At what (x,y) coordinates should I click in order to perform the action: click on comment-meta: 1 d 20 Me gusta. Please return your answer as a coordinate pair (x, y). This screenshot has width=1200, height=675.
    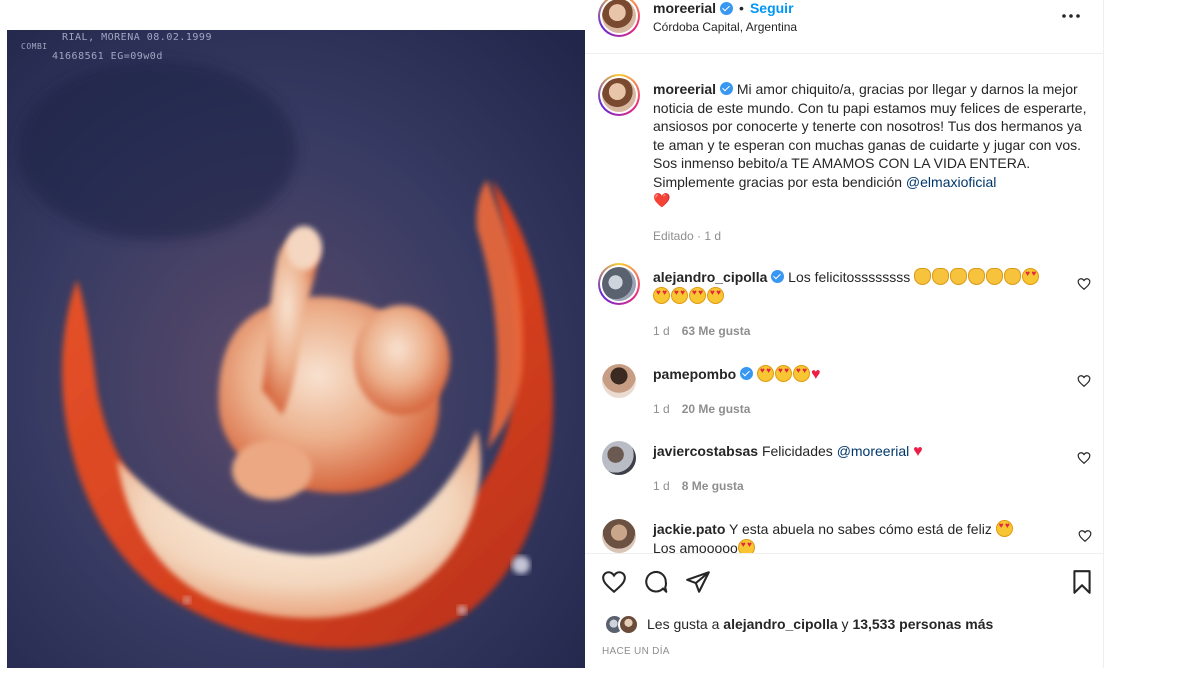
    Looking at the image, I should click on (701, 409).